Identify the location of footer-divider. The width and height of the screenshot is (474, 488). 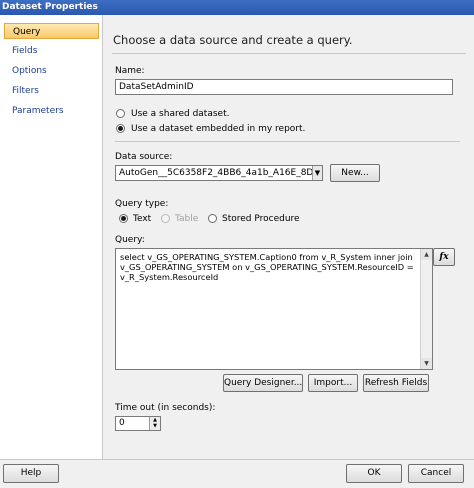
(237, 459).